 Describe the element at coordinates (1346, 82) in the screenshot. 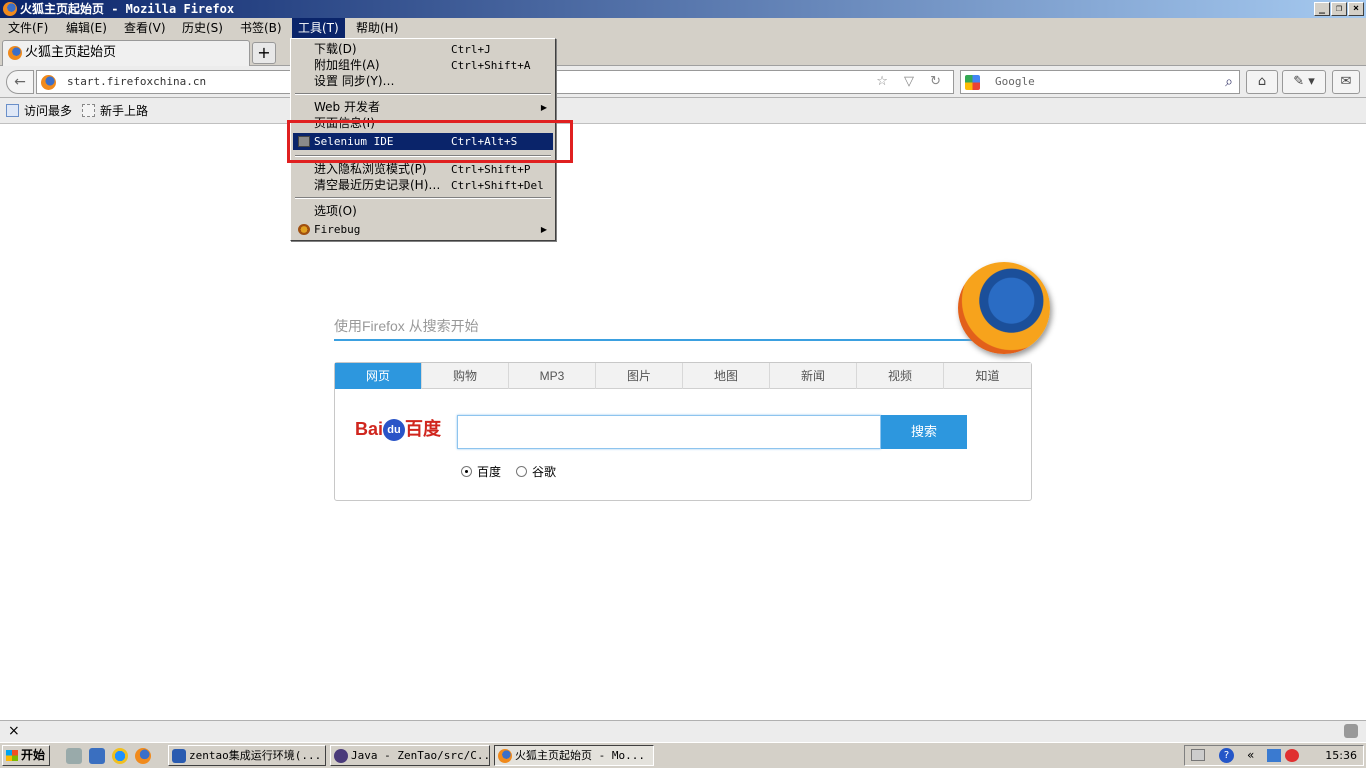

I see `firebug-toolbar-button: ✉` at that location.